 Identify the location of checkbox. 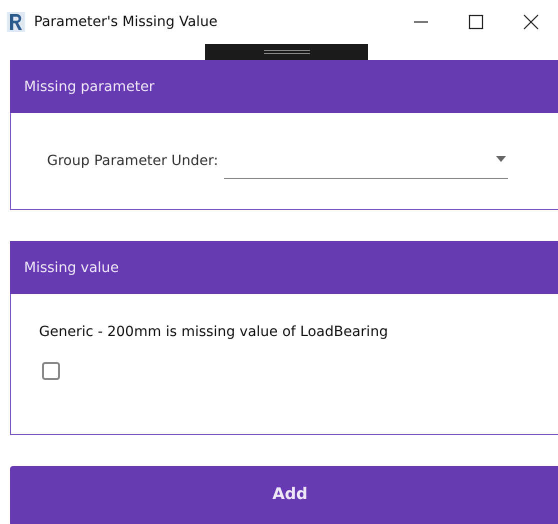
(51, 371).